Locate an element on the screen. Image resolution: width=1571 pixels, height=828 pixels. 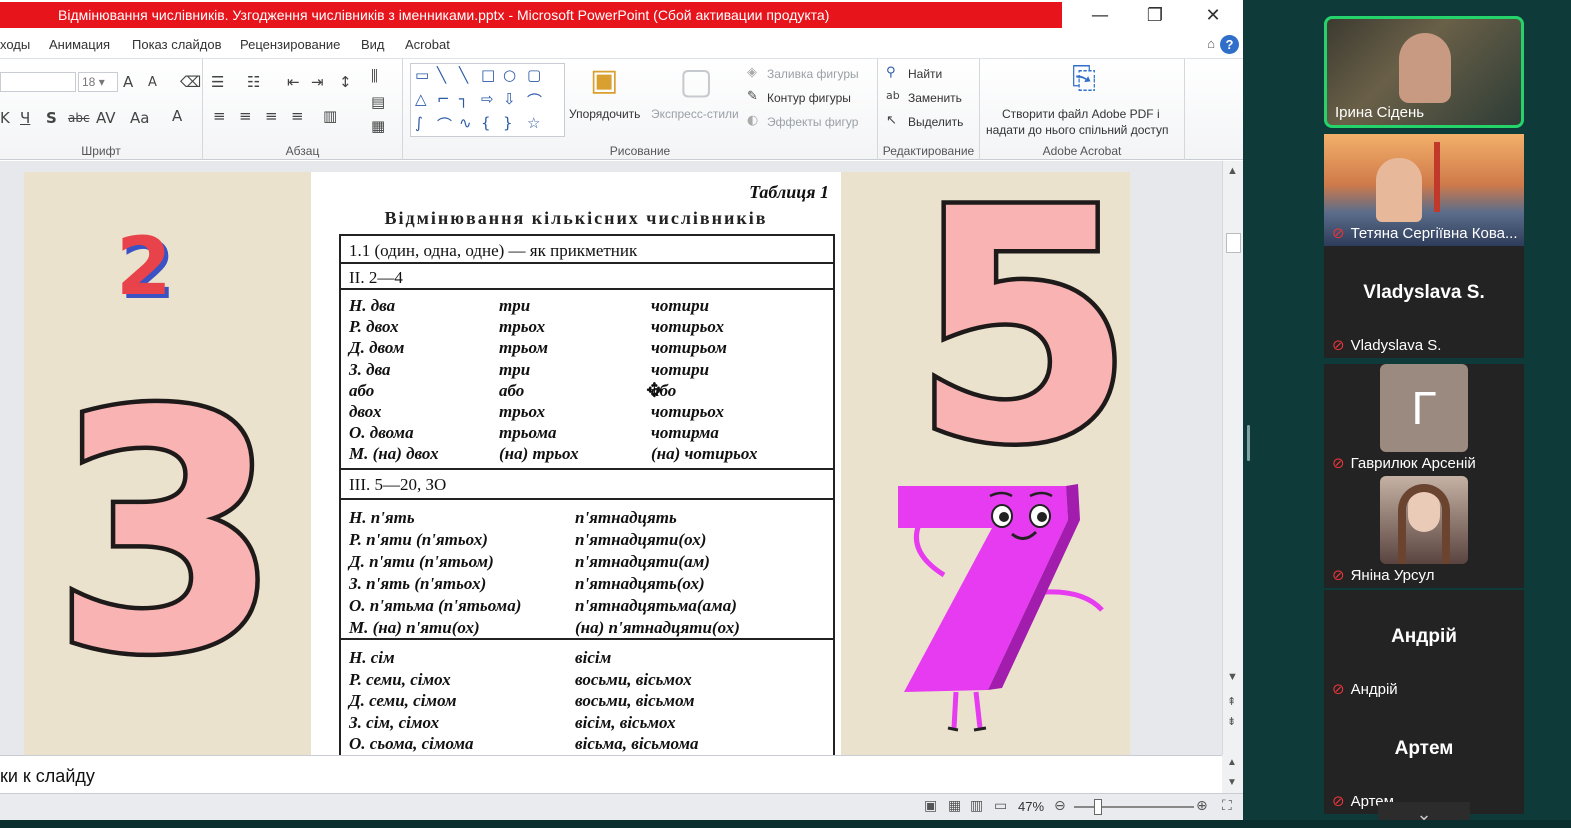
table-5-20-cell: Р. п'яти (п'ятьох) is located at coordinates (418, 539).